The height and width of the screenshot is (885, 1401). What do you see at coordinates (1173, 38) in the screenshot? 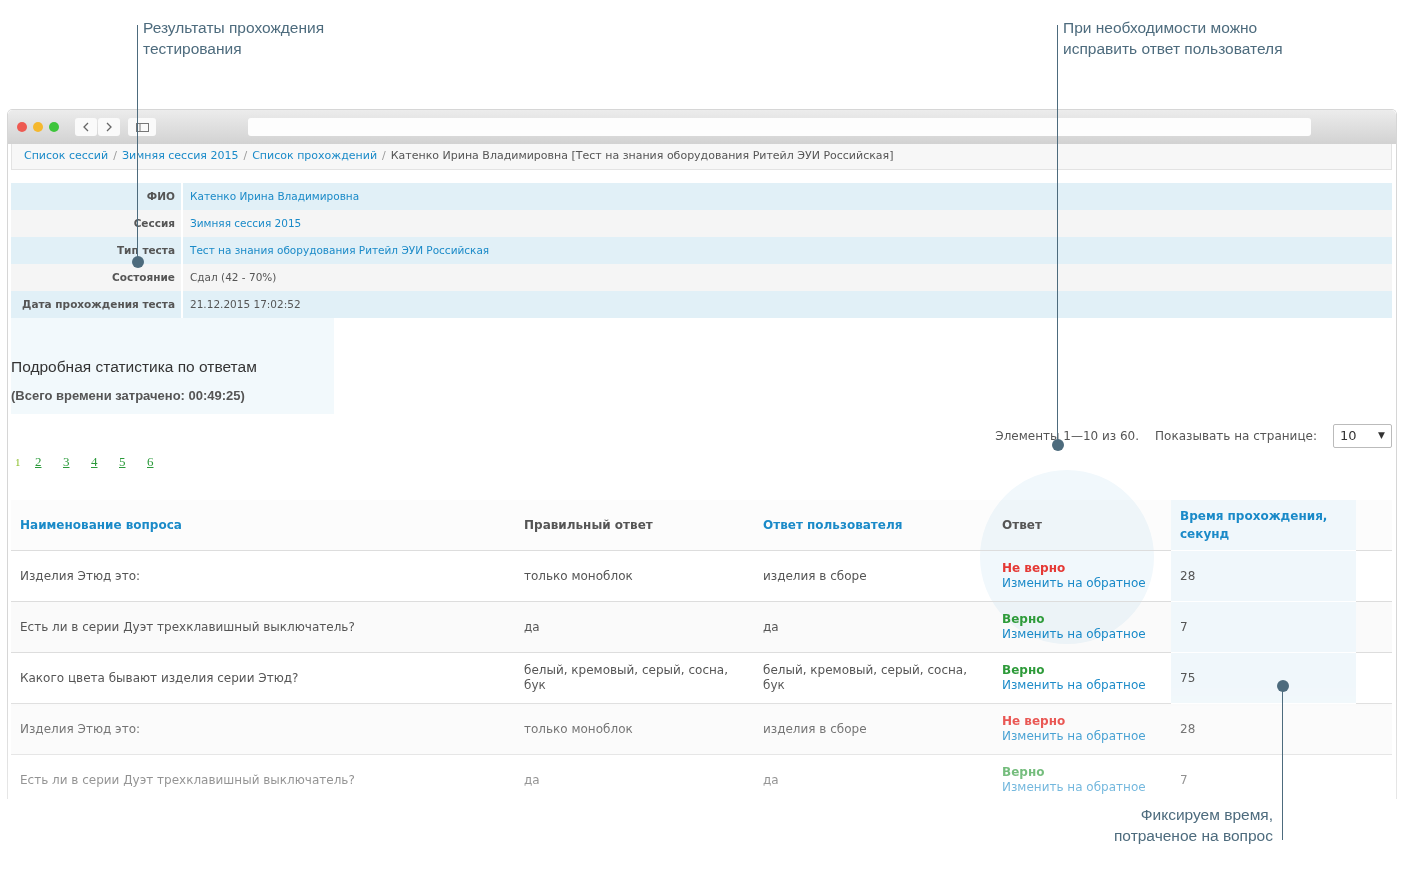
I see `callout-text: При необходимости можно исправить ответ пользователя` at bounding box center [1173, 38].